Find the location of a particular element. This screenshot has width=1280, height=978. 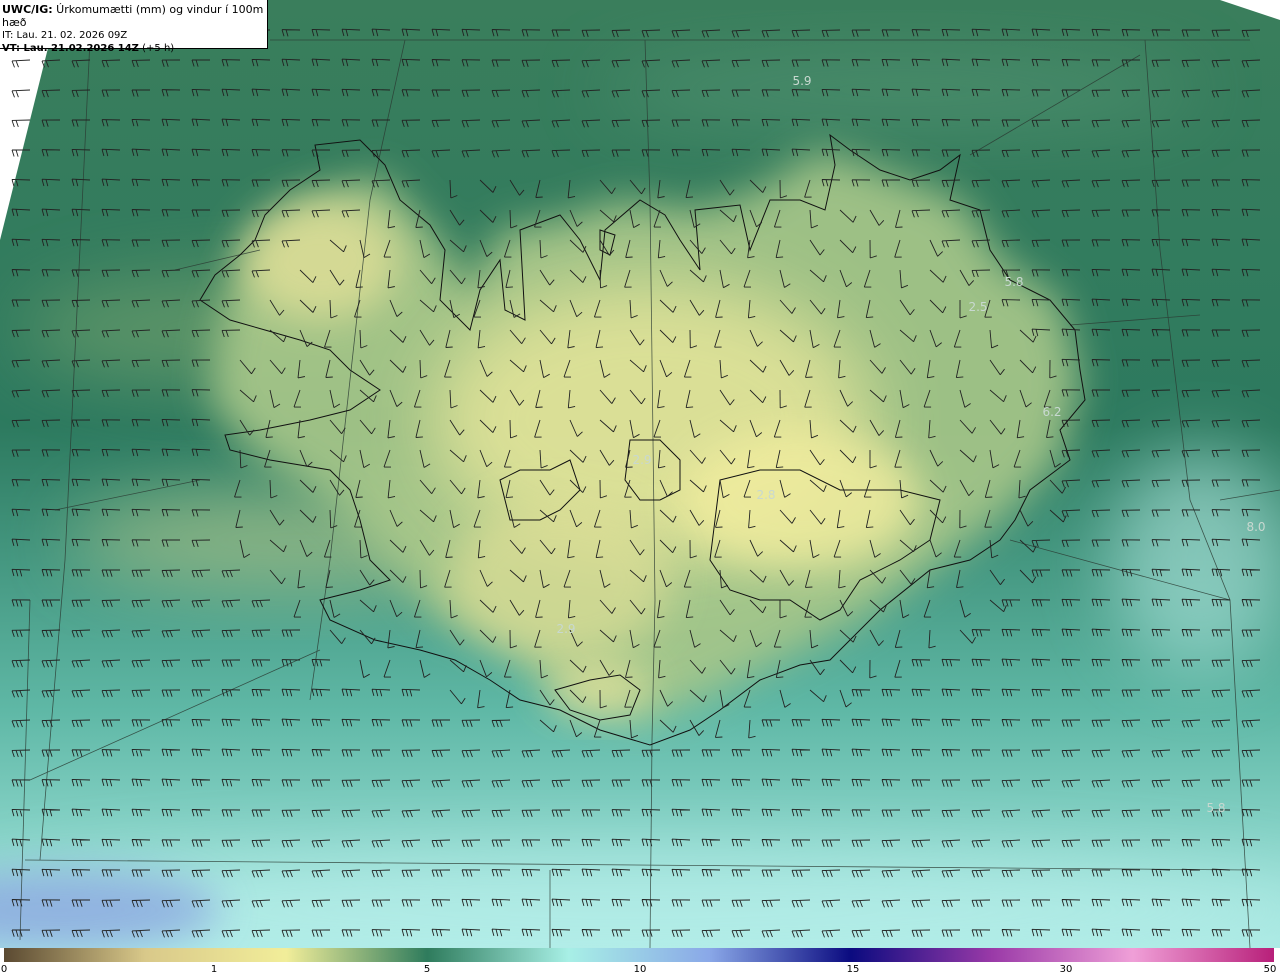

model-name: UWC/IG: is located at coordinates (27, 9).